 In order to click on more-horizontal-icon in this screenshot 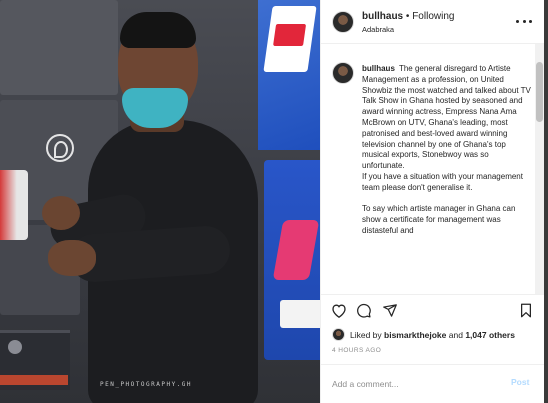, I will do `click(524, 21)`.